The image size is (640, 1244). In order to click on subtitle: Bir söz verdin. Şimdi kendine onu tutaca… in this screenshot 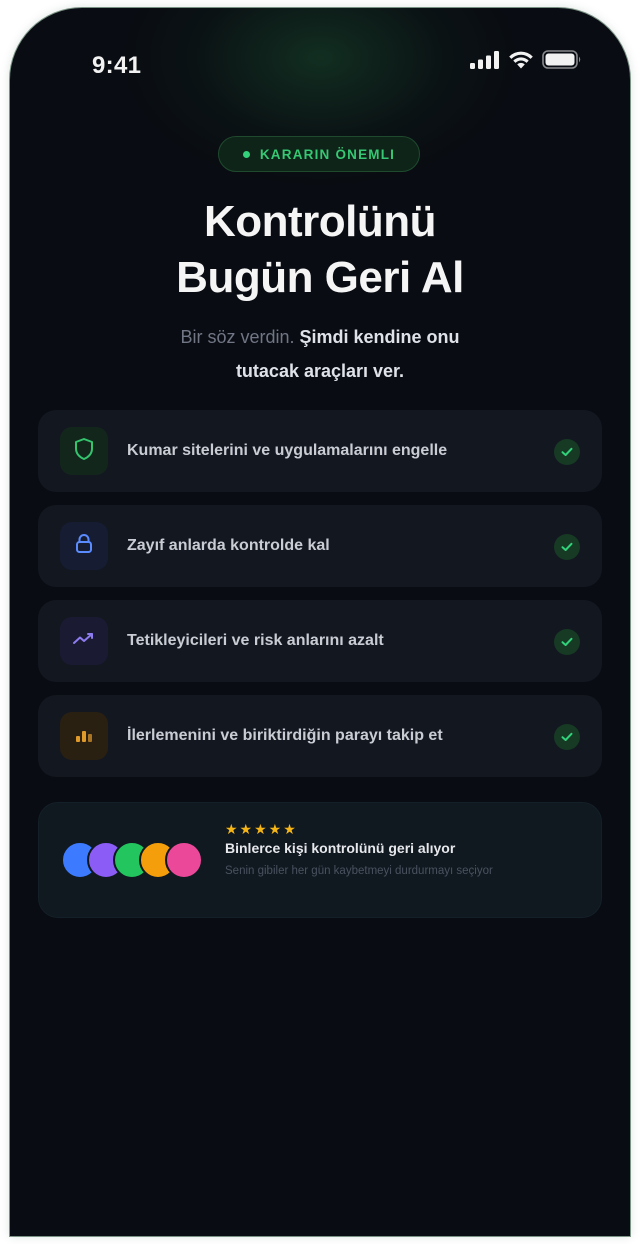, I will do `click(320, 354)`.